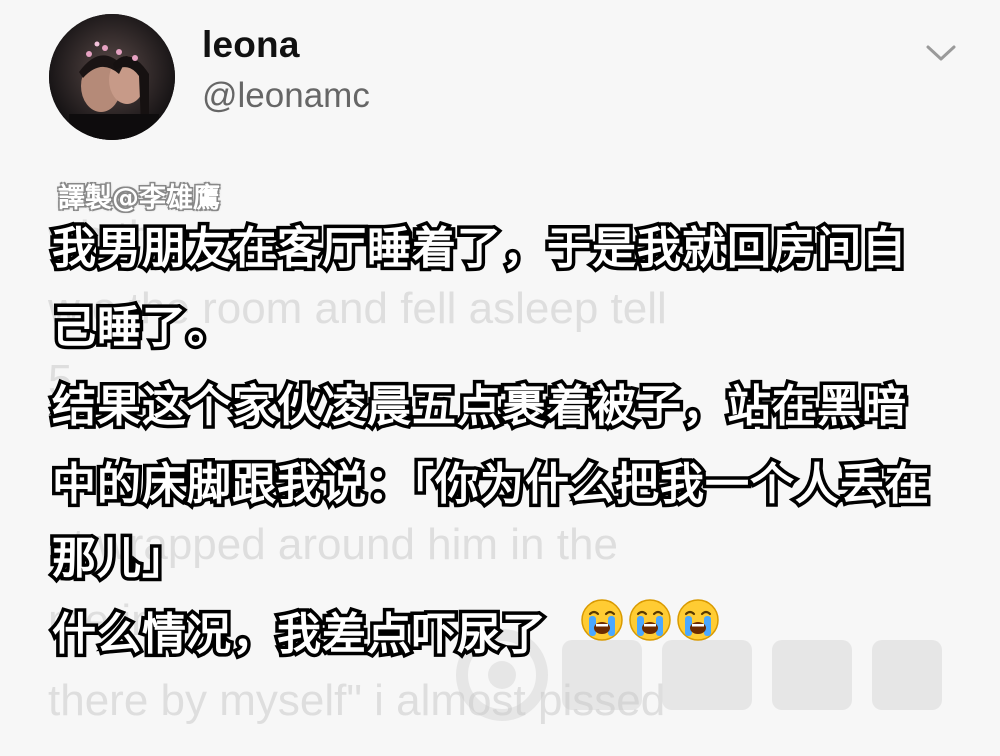  I want to click on emoji-group, so click(650, 620).